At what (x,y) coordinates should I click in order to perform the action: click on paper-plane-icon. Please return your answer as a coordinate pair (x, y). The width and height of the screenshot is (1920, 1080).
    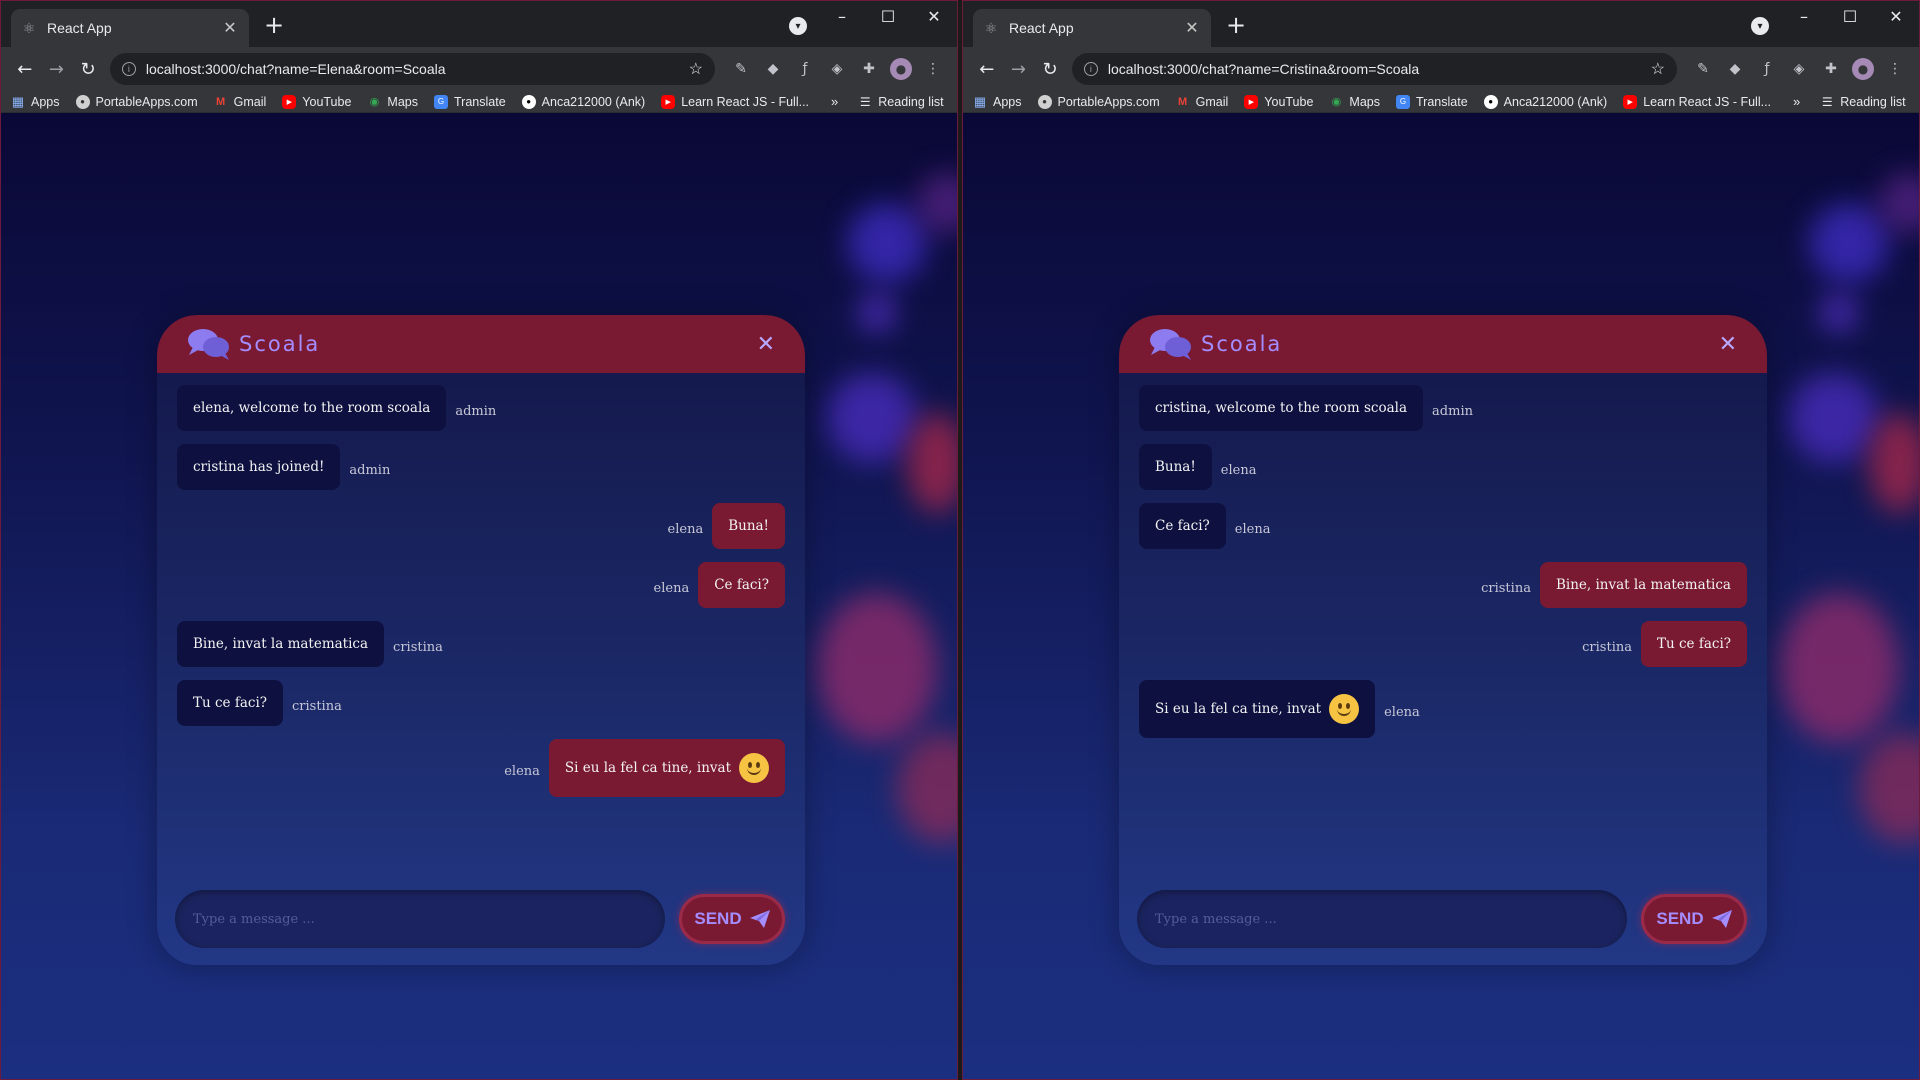
    Looking at the image, I should click on (1721, 919).